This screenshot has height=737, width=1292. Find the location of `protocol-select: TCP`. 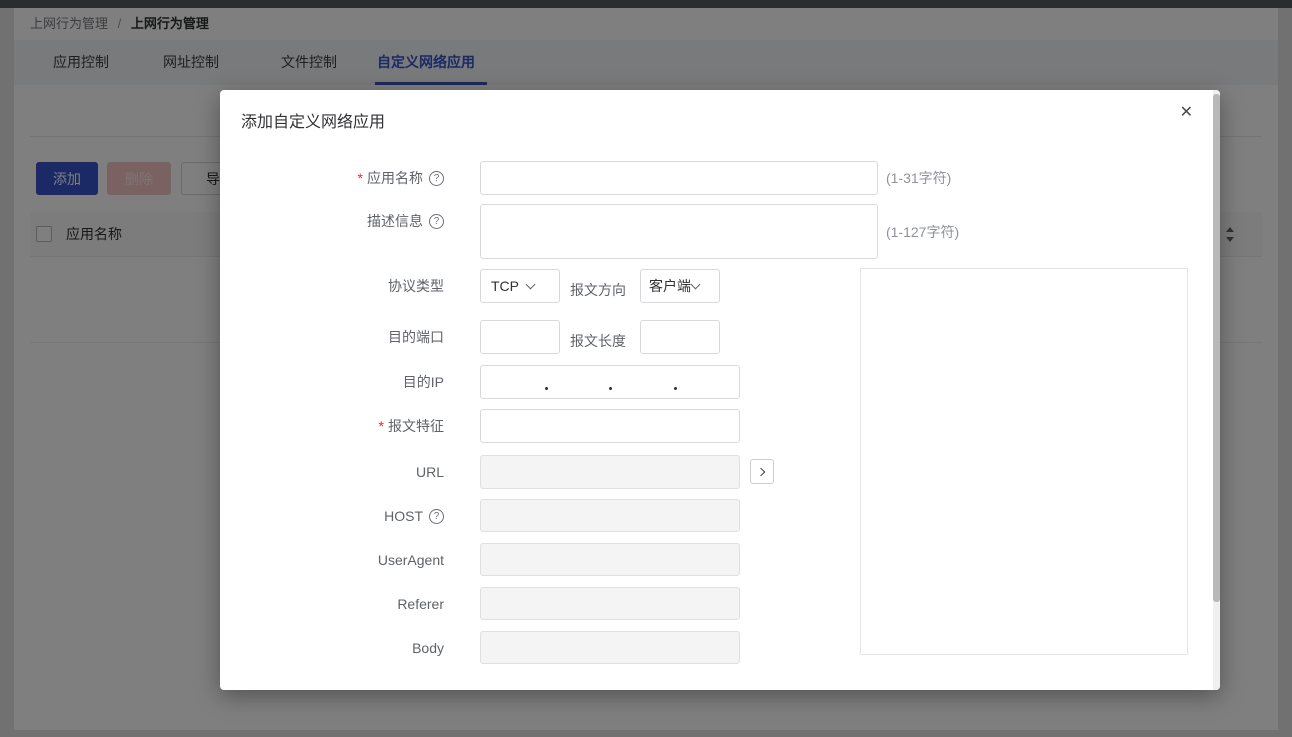

protocol-select: TCP is located at coordinates (520, 286).